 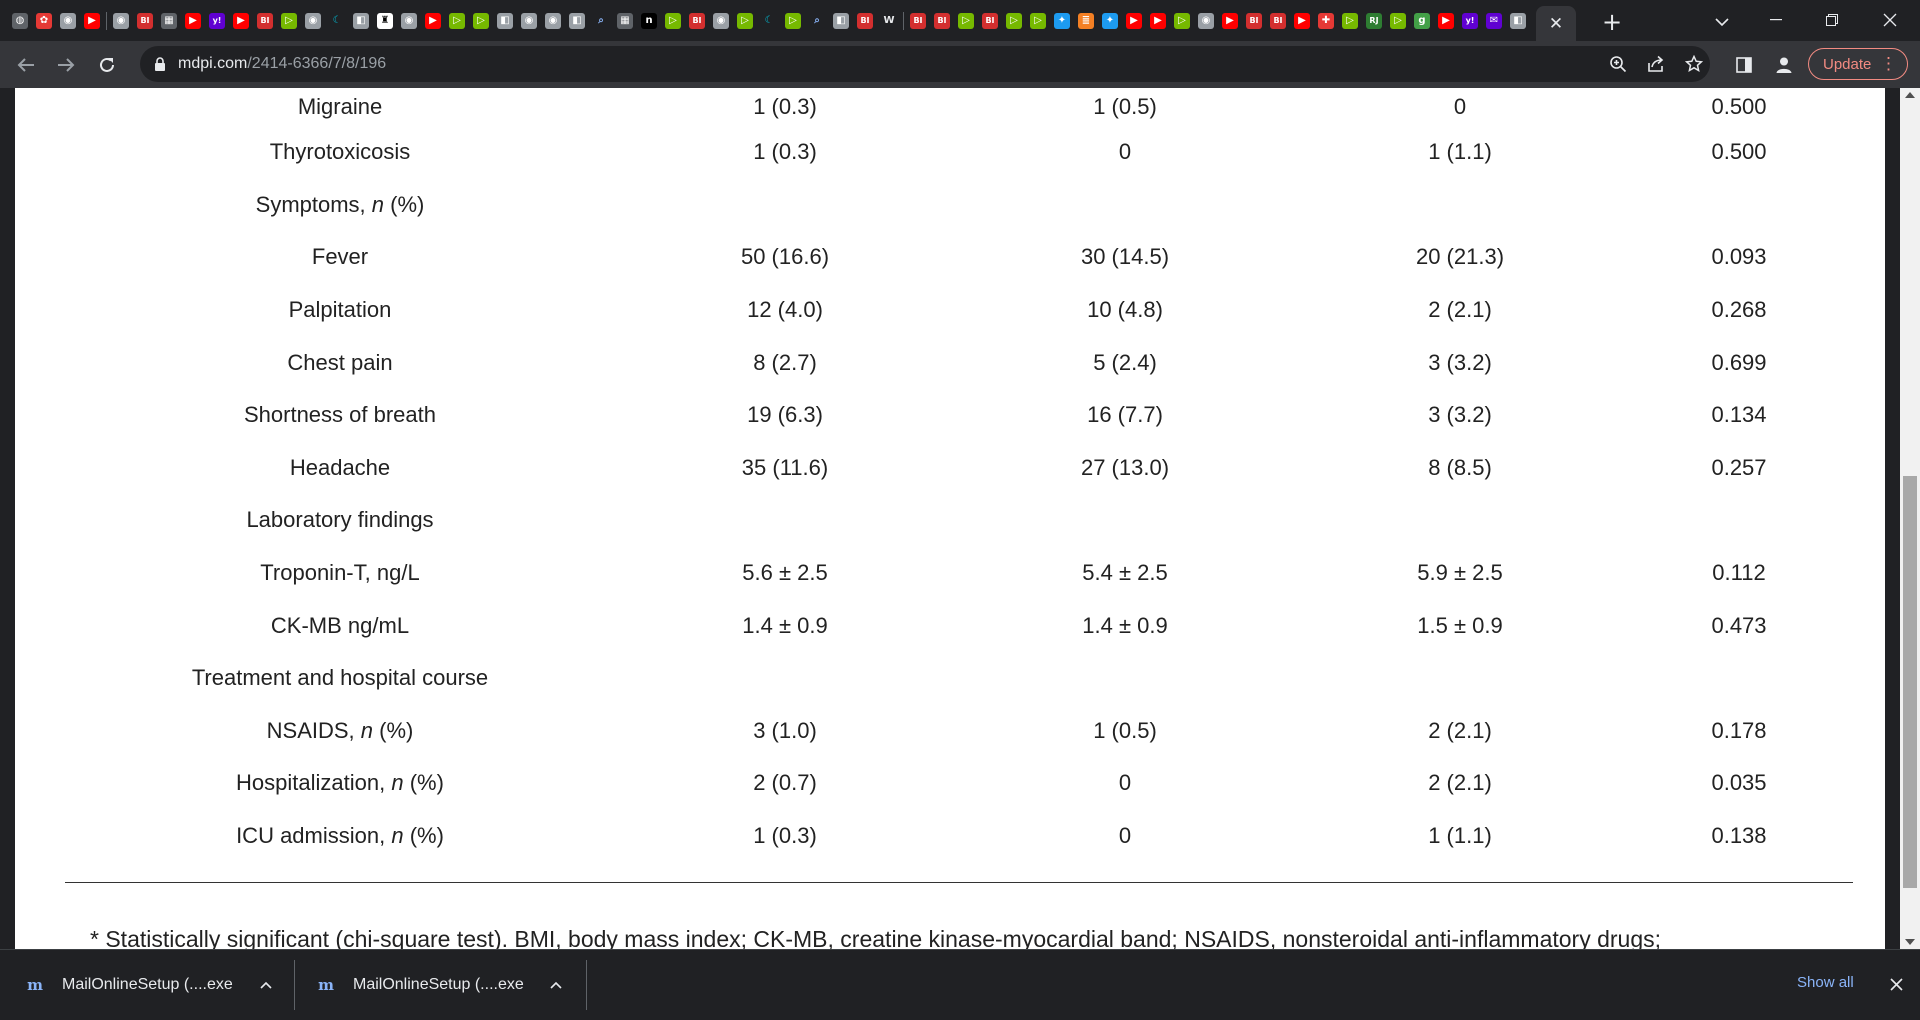 What do you see at coordinates (1739, 520) in the screenshot?
I see `p-value-cell` at bounding box center [1739, 520].